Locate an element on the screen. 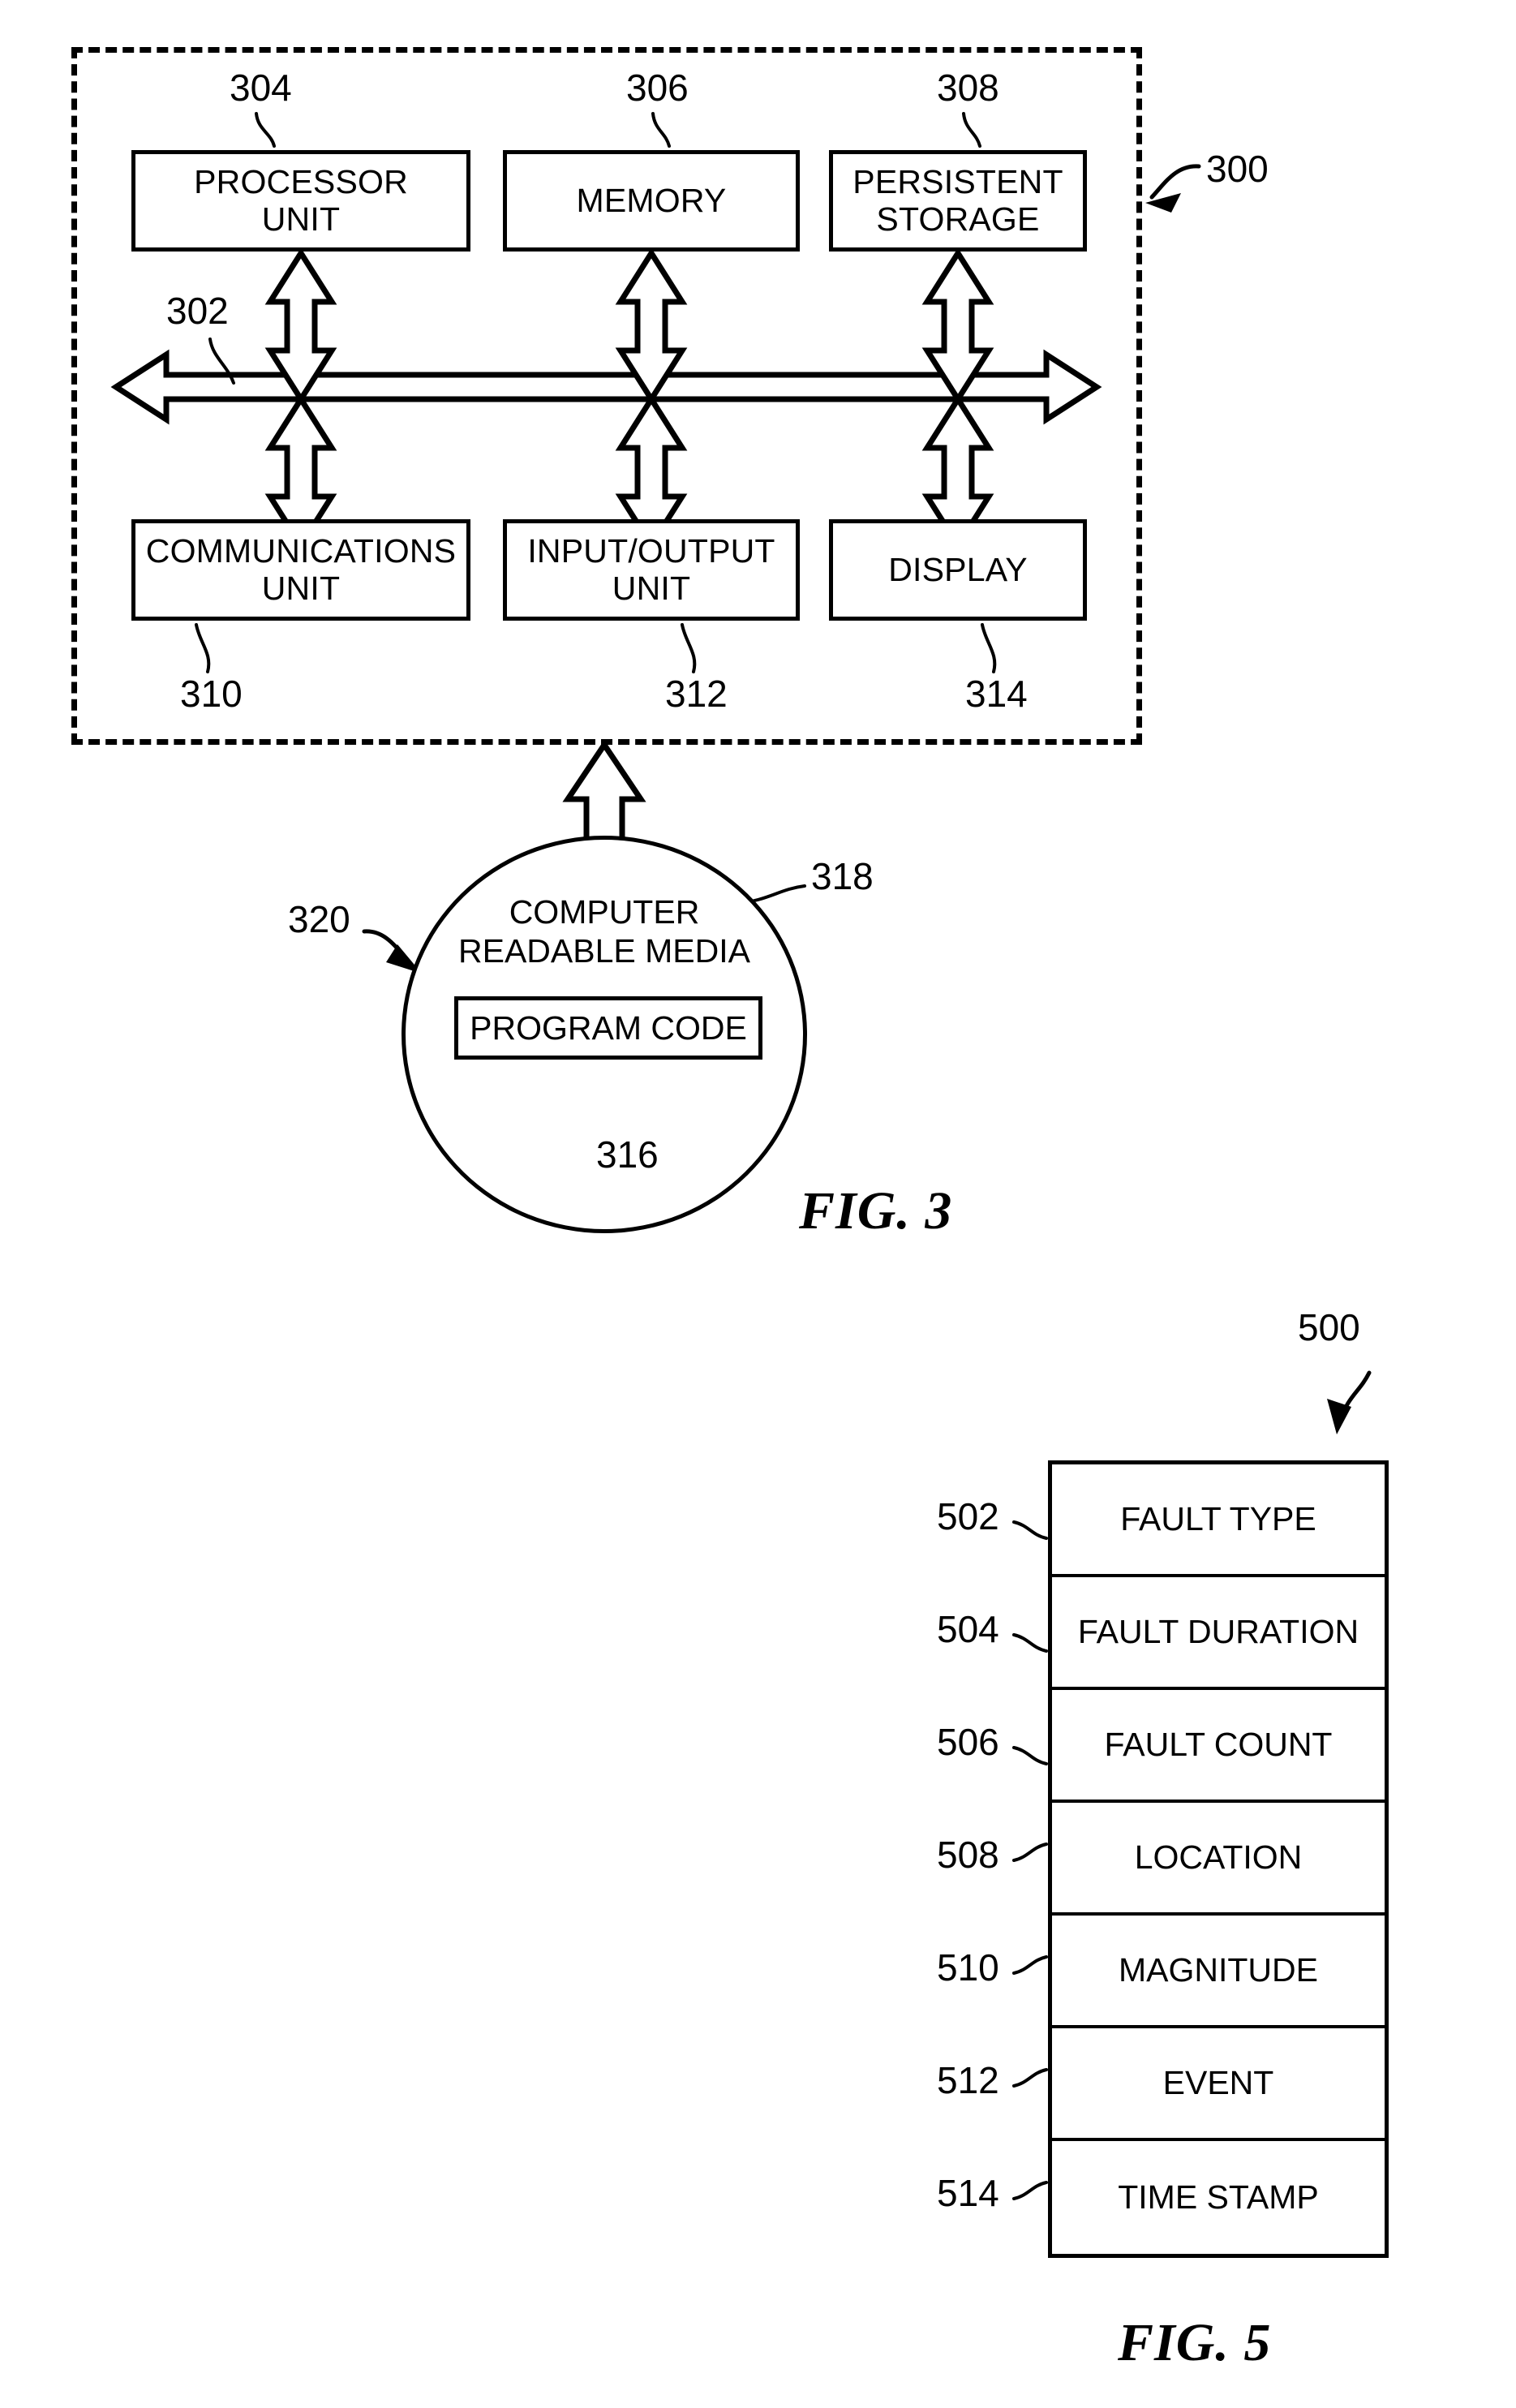 Image resolution: width=1516 pixels, height=2408 pixels. program-code-box: PROGRAM CODE is located at coordinates (608, 1028).